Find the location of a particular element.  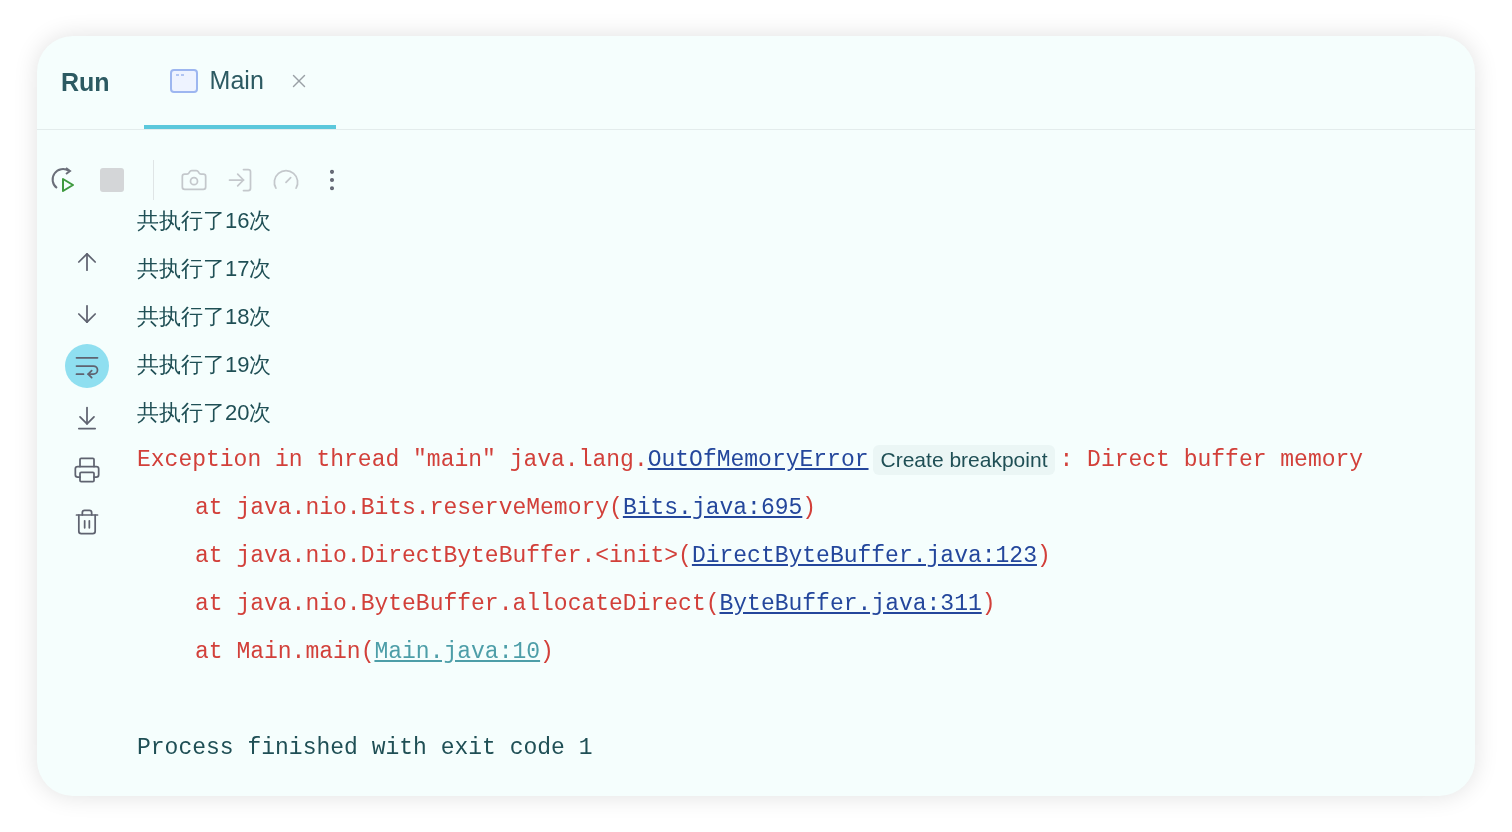

console-text: 共执行了18次 is located at coordinates (204, 316).